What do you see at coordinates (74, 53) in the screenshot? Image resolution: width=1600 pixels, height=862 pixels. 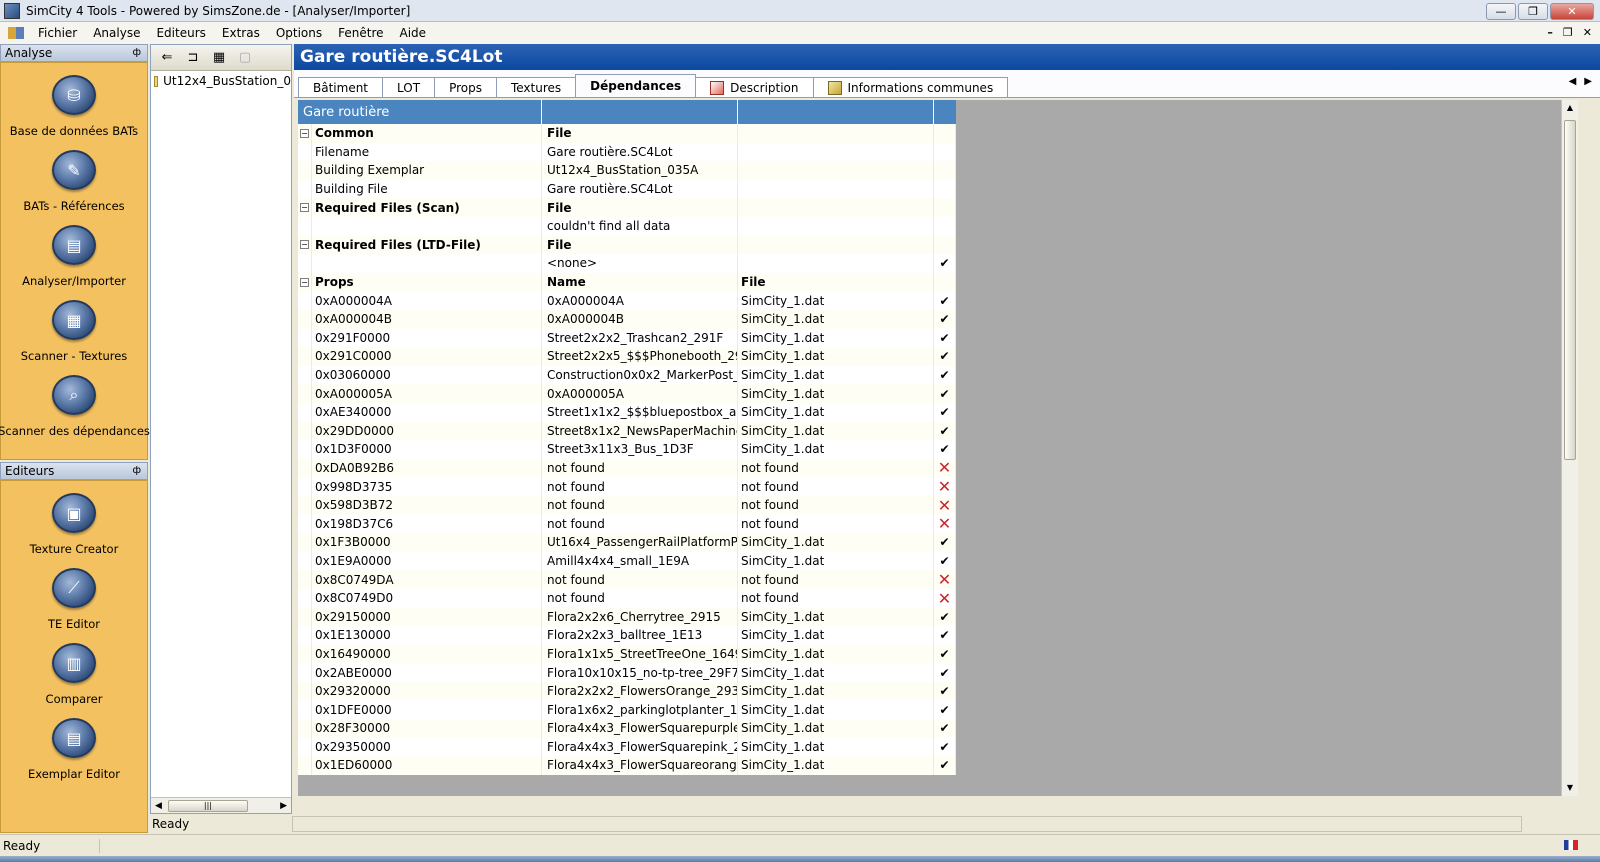 I see `analyse-panel-header: Analyse ф` at bounding box center [74, 53].